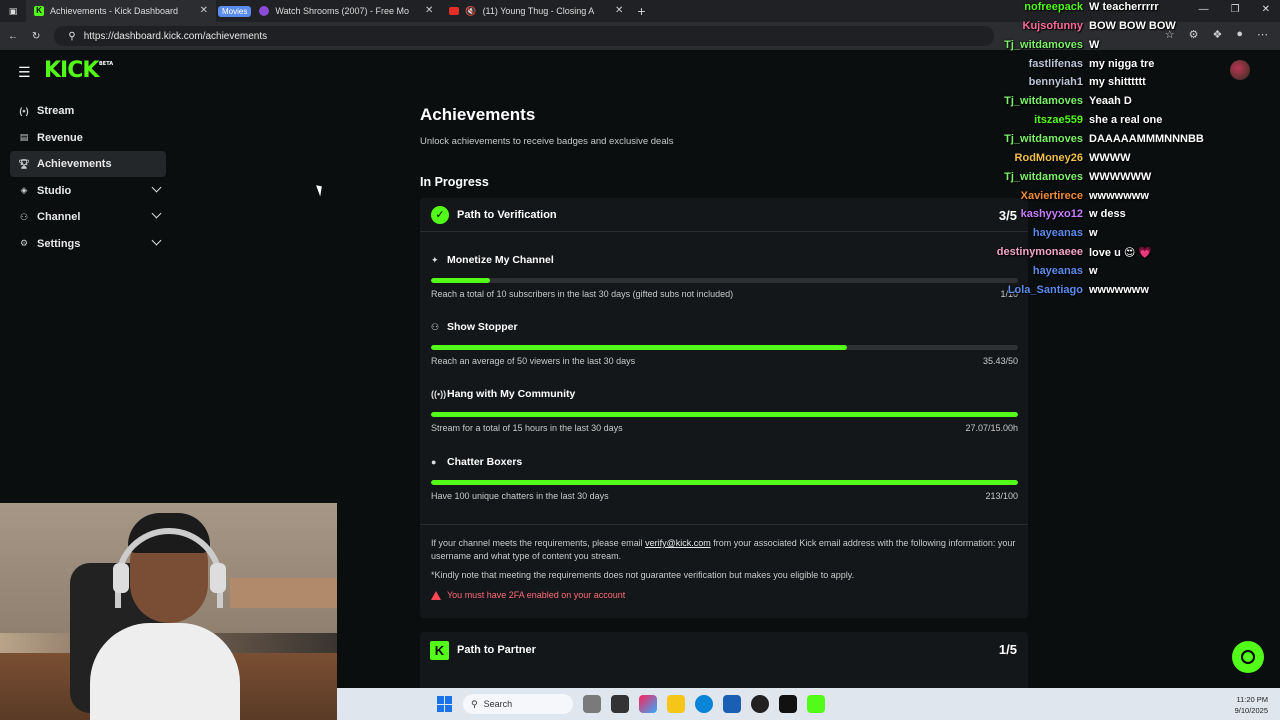 This screenshot has width=1280, height=720. What do you see at coordinates (88, 164) in the screenshot?
I see `sidebar-item-achievements: 🏆︎ Achievements` at bounding box center [88, 164].